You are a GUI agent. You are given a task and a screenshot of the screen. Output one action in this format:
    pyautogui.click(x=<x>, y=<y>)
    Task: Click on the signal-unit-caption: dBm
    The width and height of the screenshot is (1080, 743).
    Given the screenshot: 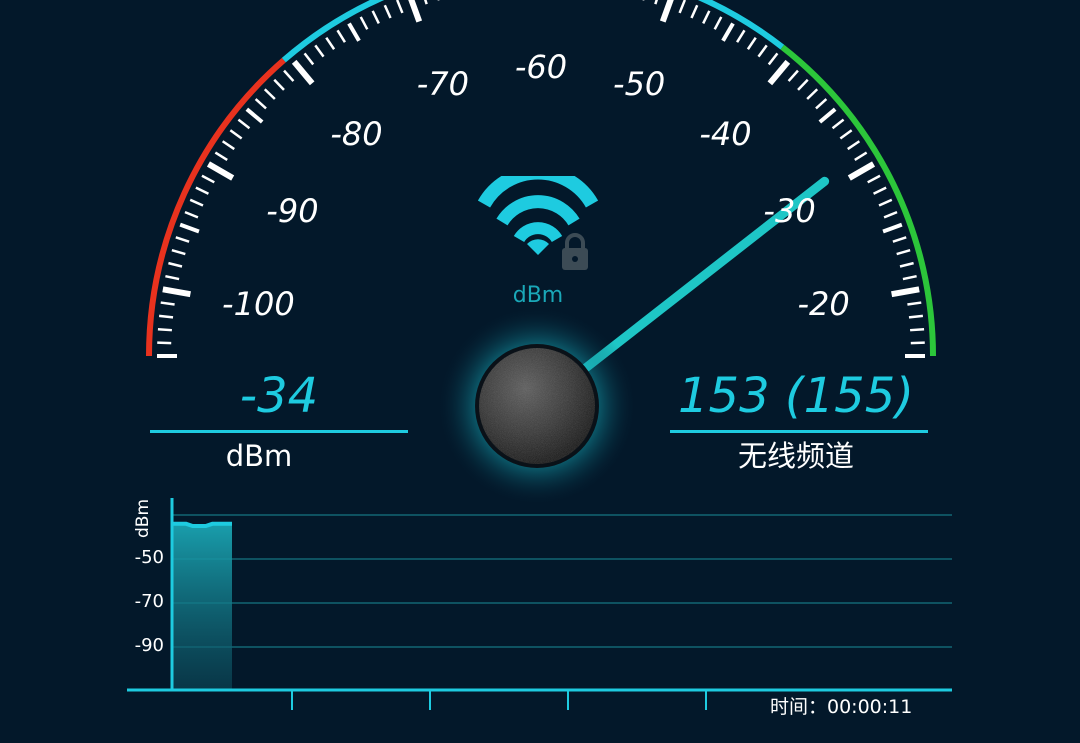 What is the action you would take?
    pyautogui.click(x=259, y=456)
    